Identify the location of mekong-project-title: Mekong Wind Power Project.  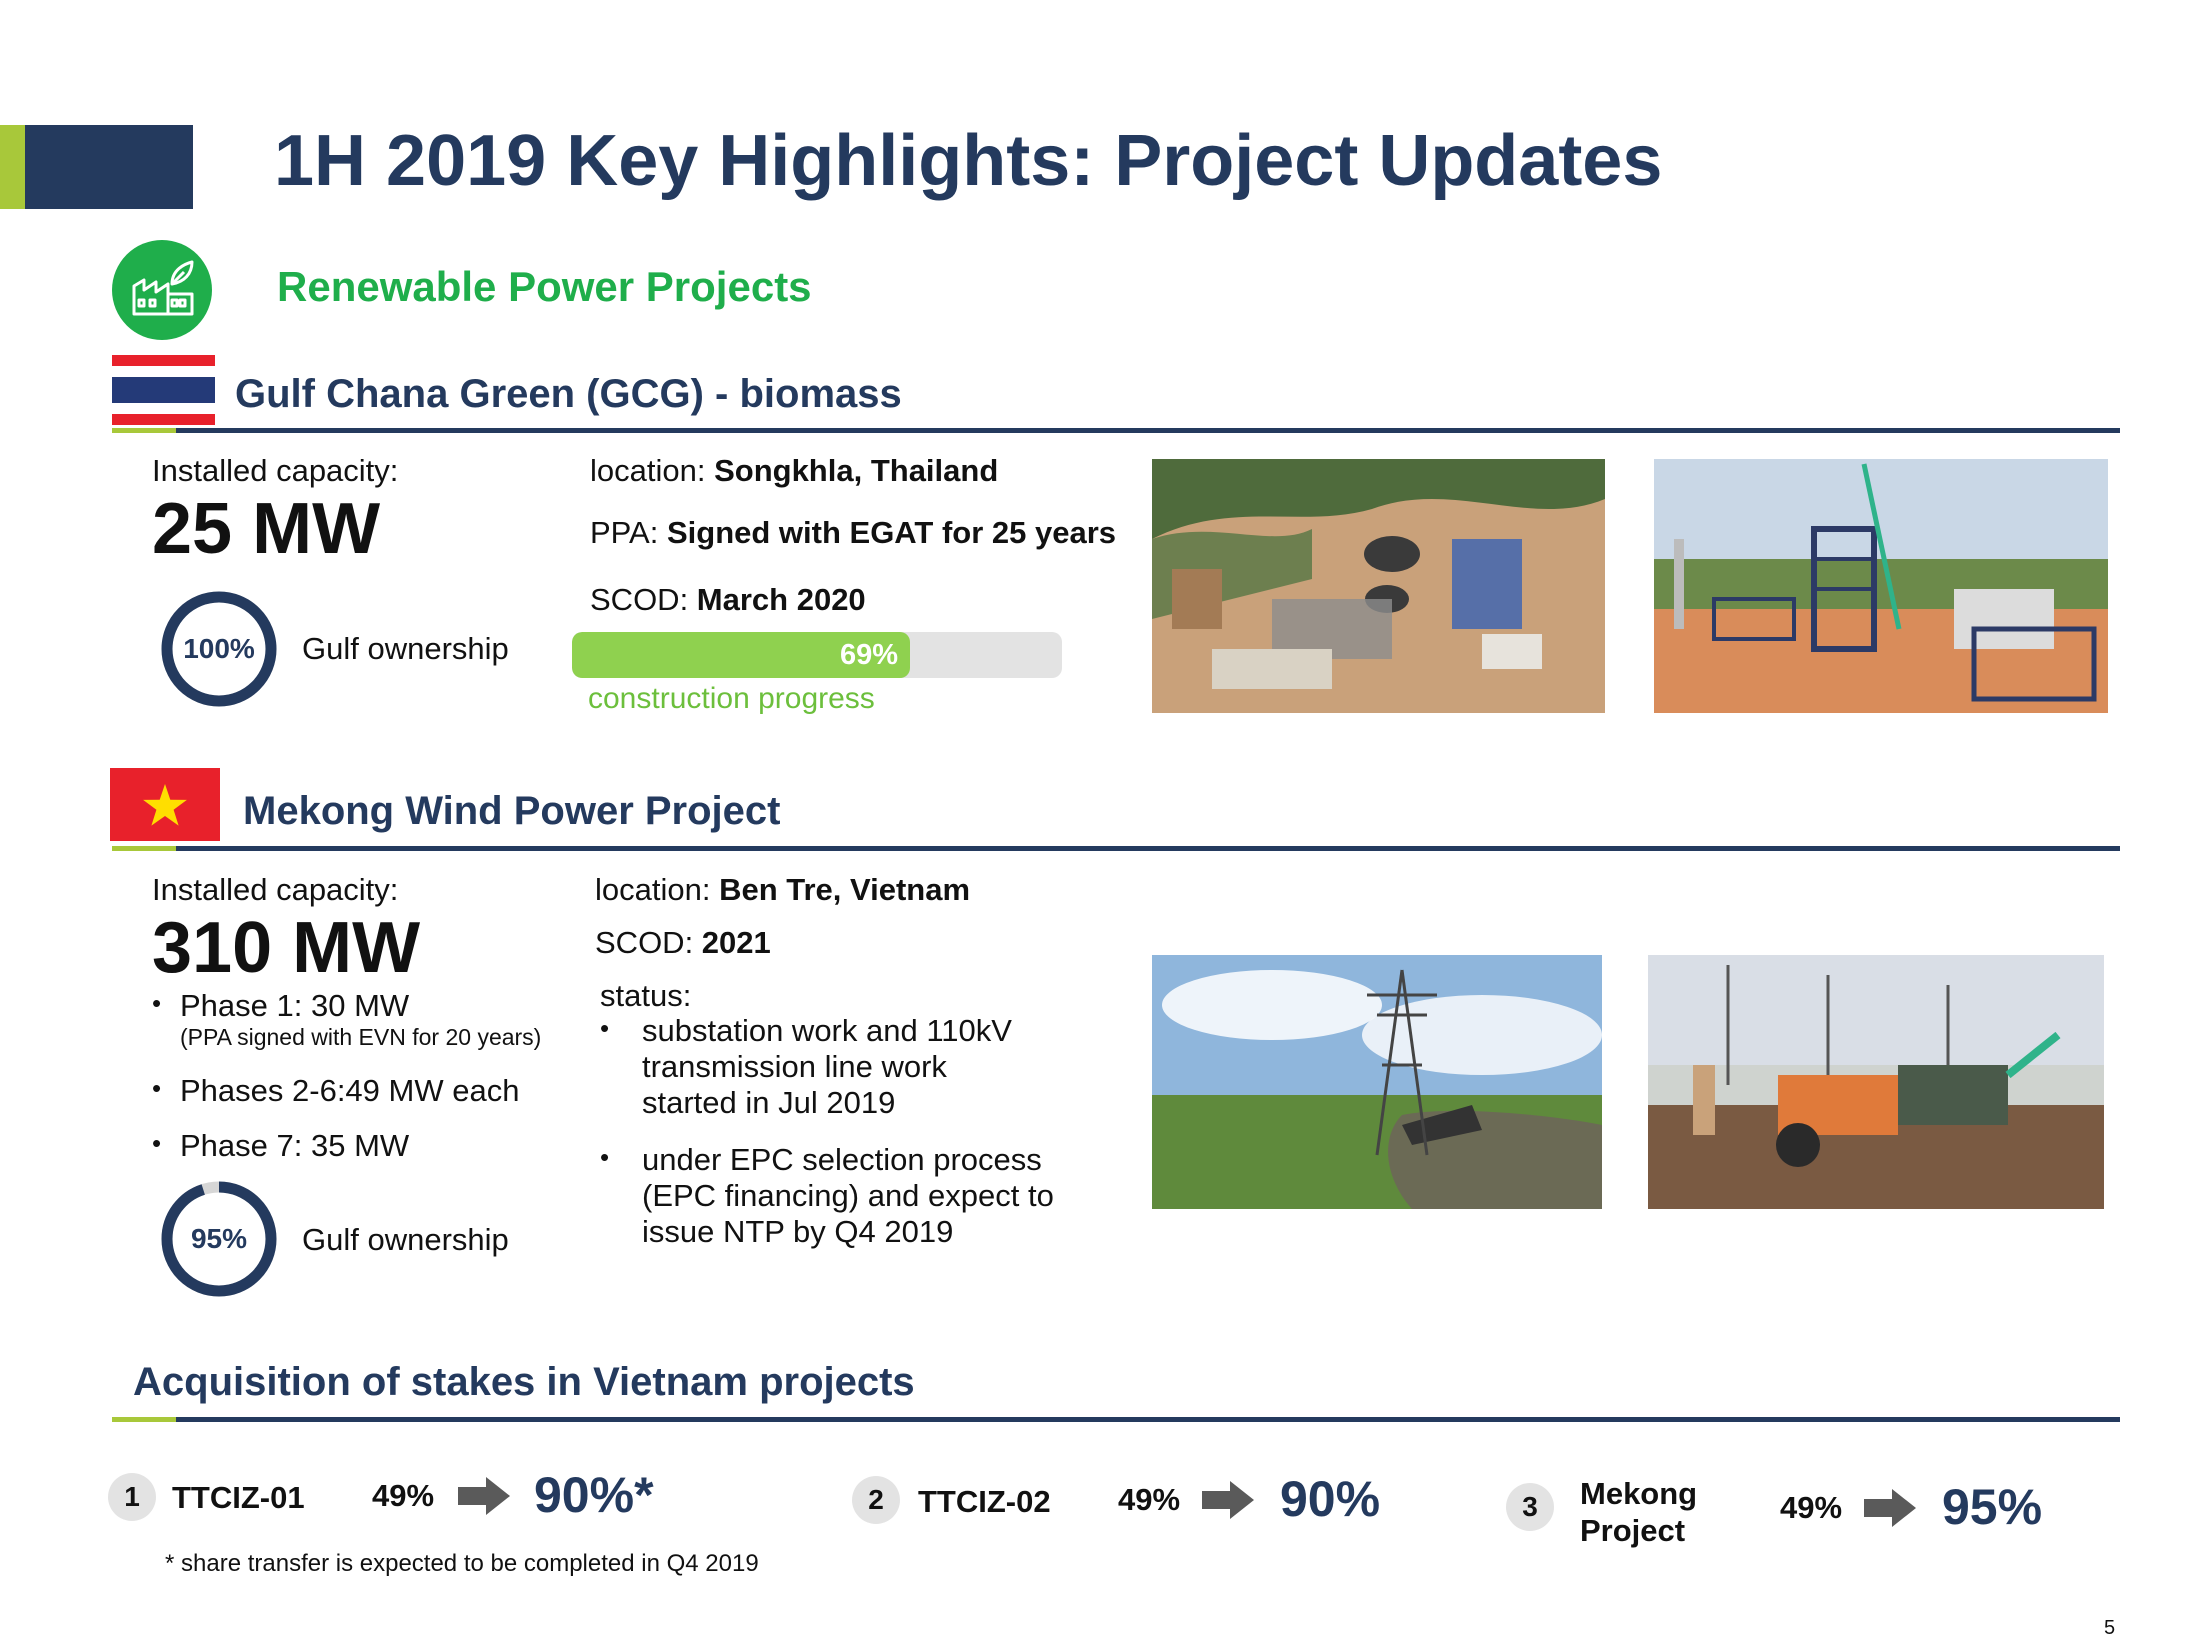
(512, 811).